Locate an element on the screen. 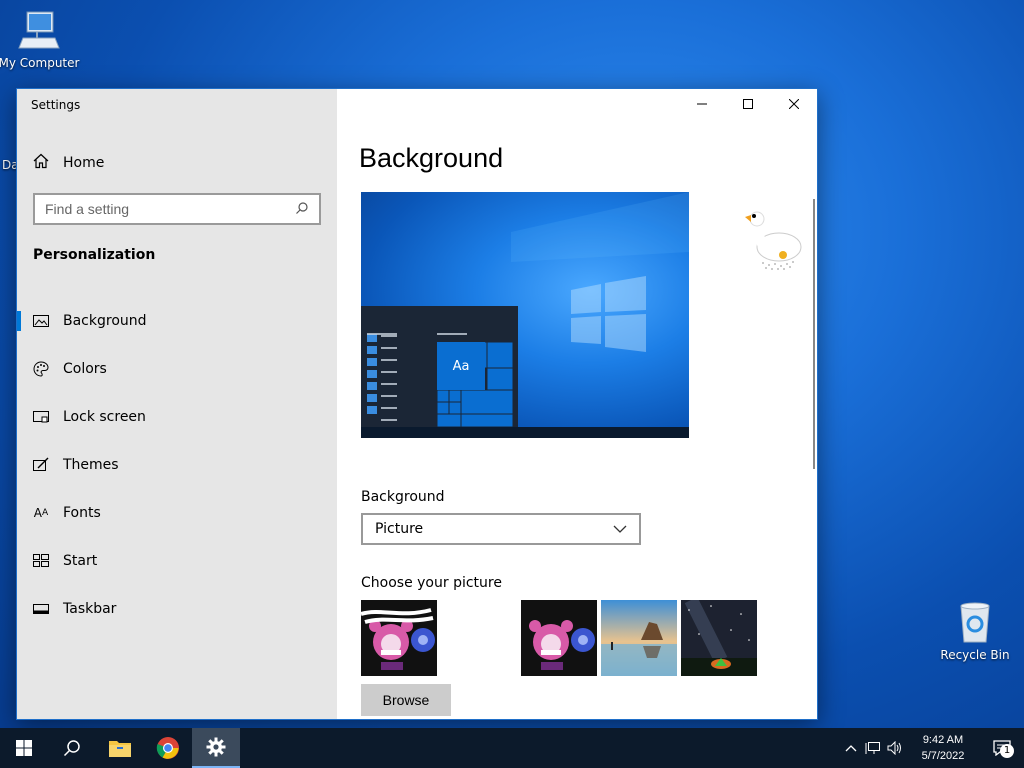  page-title: Background is located at coordinates (431, 158).